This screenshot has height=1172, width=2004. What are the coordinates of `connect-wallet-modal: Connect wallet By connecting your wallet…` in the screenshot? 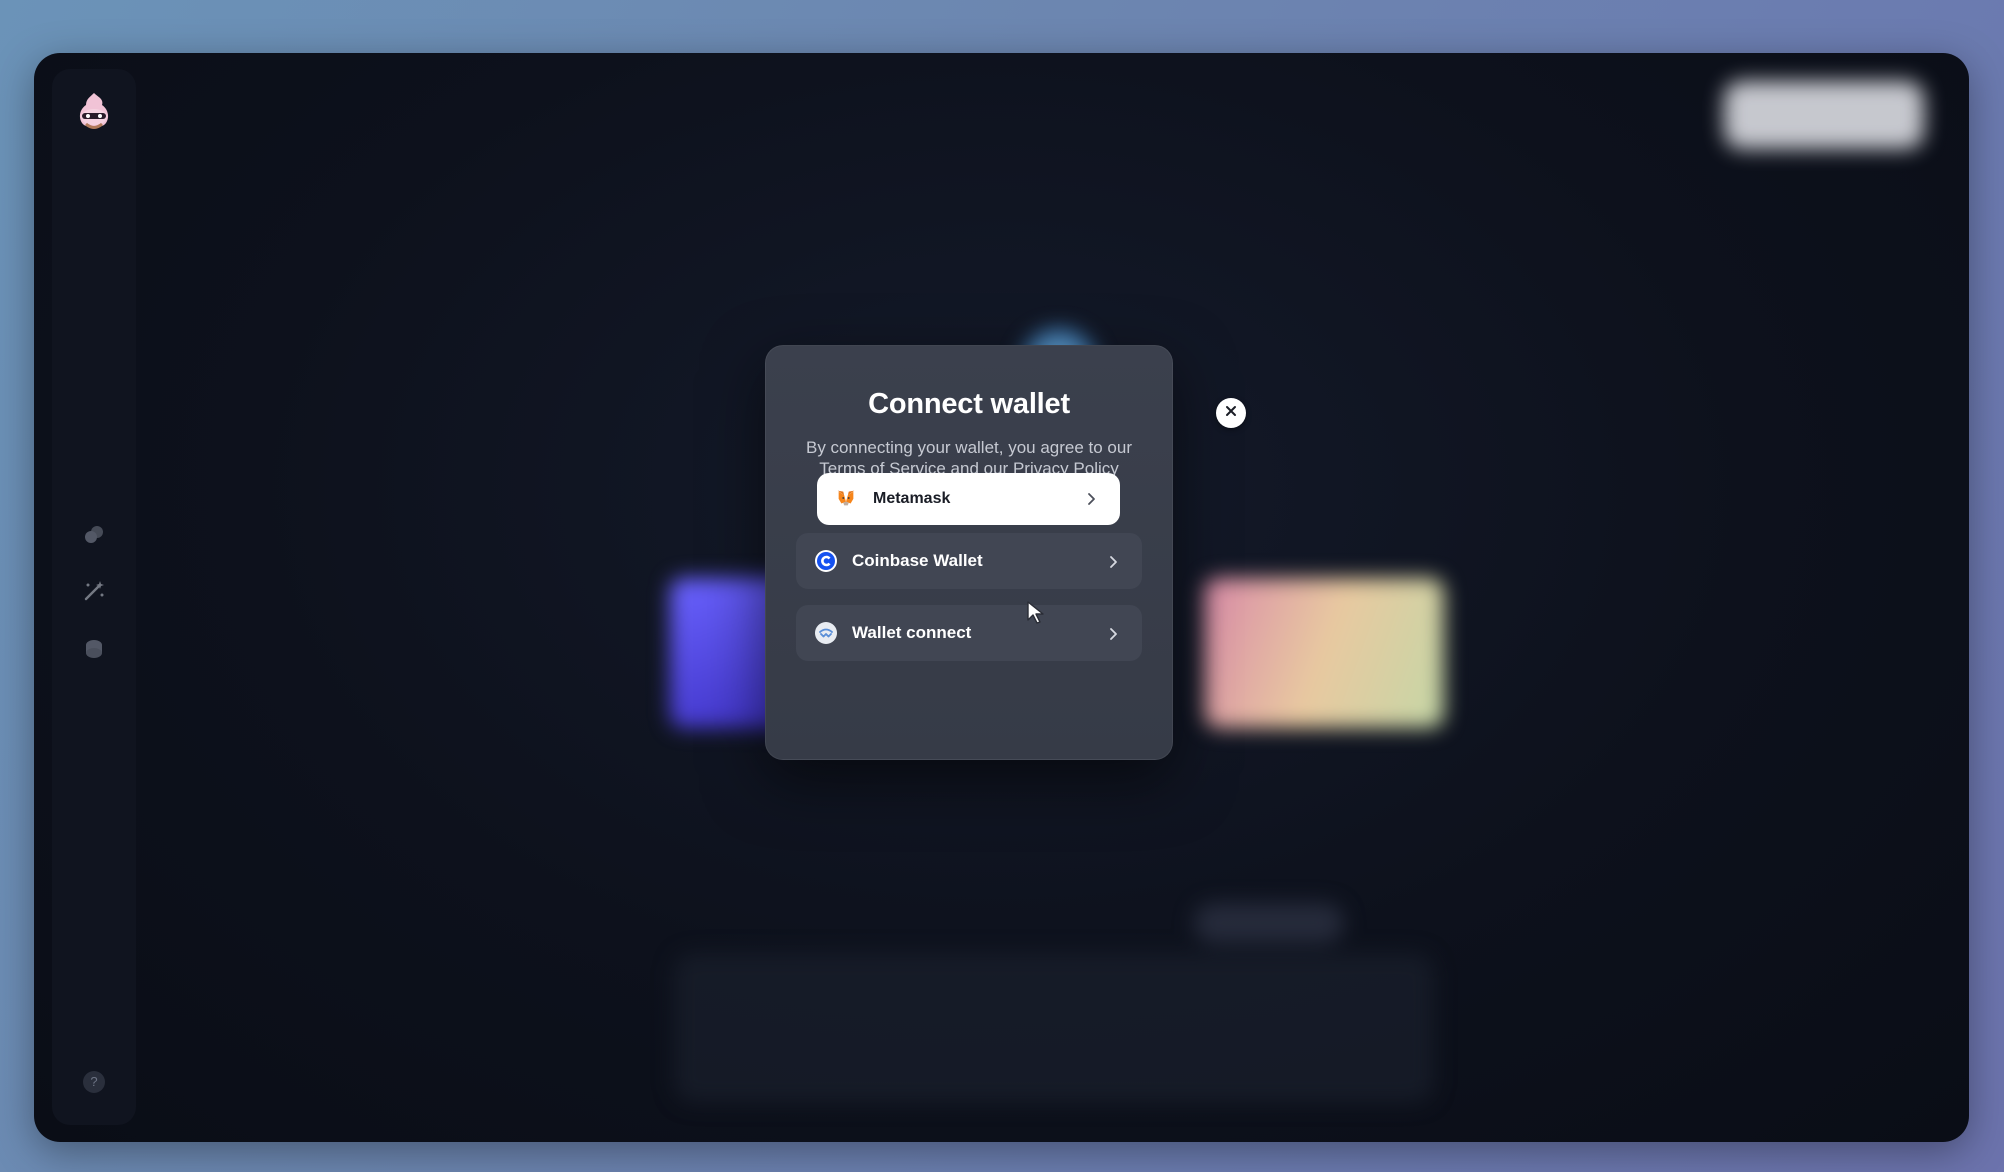 It's located at (969, 552).